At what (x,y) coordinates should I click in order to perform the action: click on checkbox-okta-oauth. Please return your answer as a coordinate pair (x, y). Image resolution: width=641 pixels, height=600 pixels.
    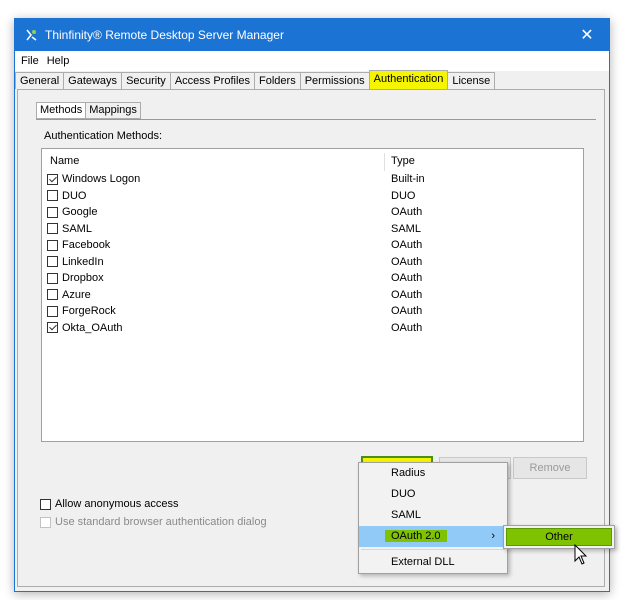
    Looking at the image, I should click on (52, 327).